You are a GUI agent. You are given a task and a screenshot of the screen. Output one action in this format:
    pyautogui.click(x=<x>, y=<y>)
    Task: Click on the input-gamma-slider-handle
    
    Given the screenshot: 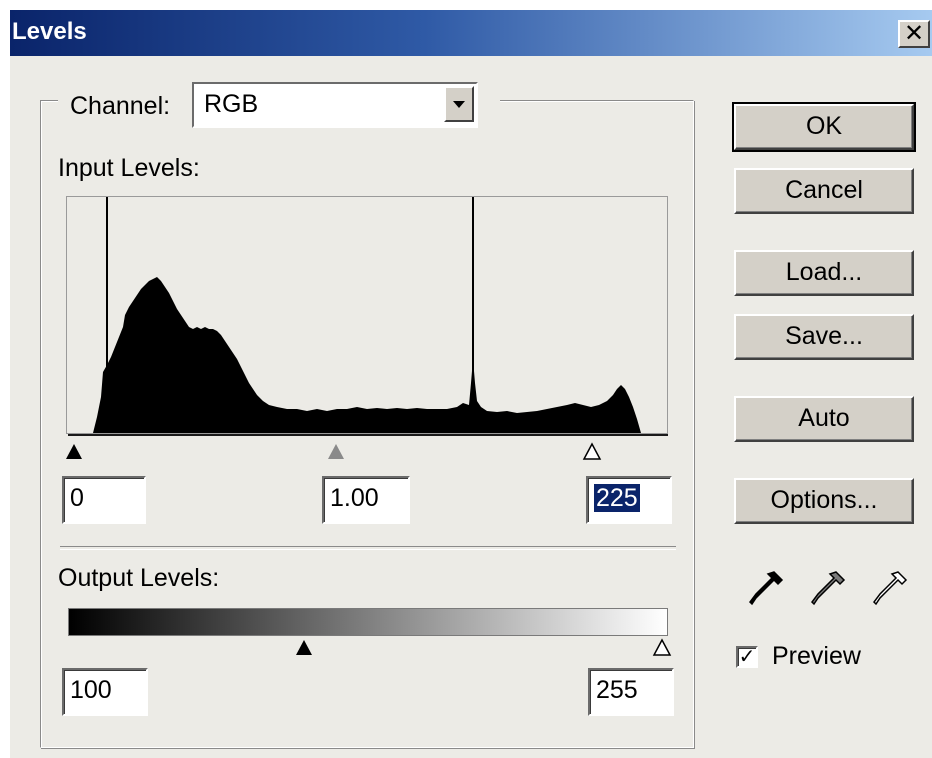 What is the action you would take?
    pyautogui.click(x=336, y=452)
    